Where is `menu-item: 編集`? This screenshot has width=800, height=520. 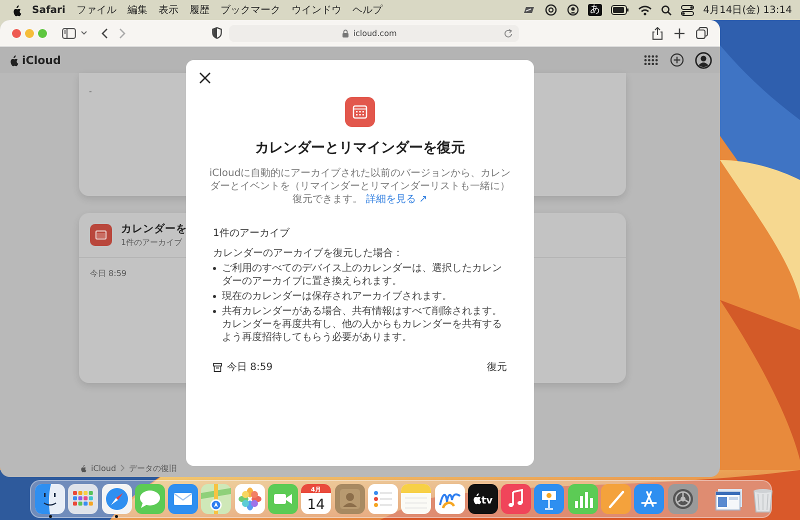
menu-item: 編集 is located at coordinates (137, 10).